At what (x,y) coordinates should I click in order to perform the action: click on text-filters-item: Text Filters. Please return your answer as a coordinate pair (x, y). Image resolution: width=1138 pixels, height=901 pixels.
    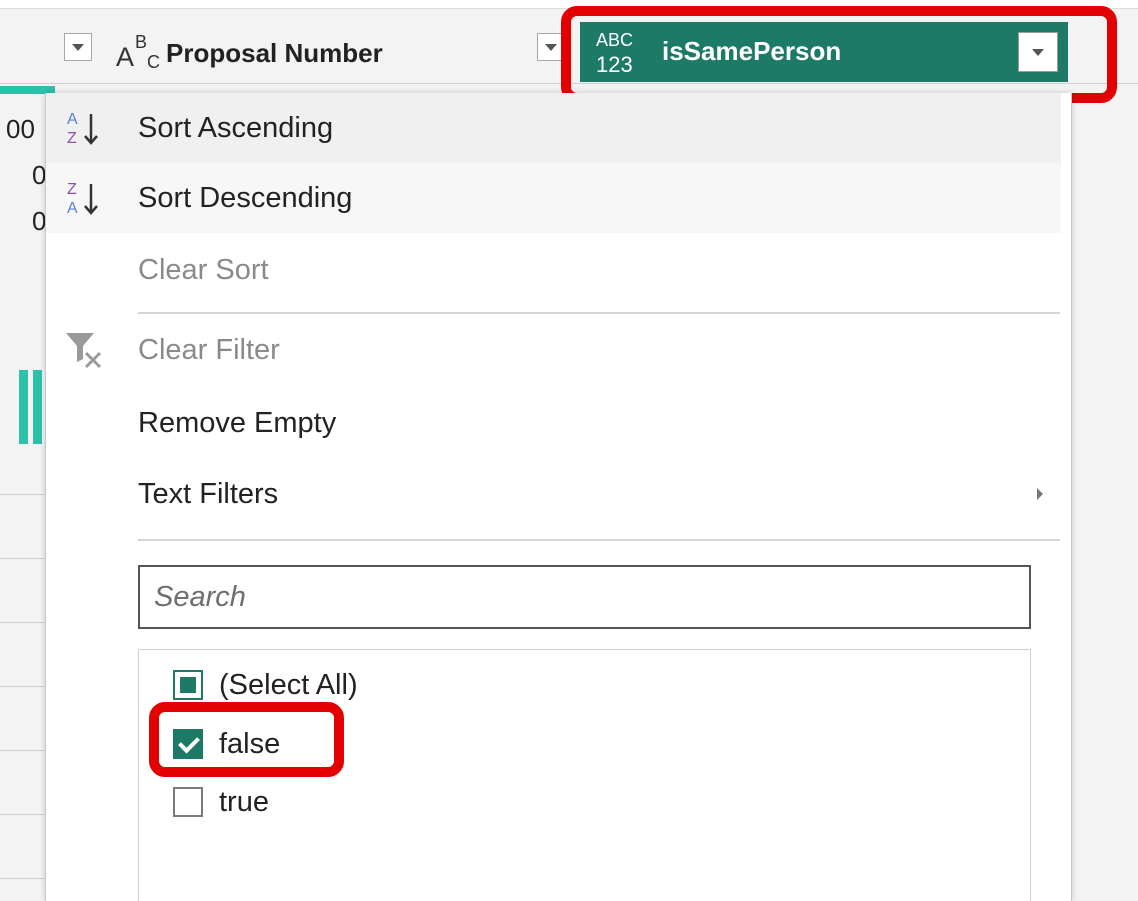
    Looking at the image, I should click on (553, 494).